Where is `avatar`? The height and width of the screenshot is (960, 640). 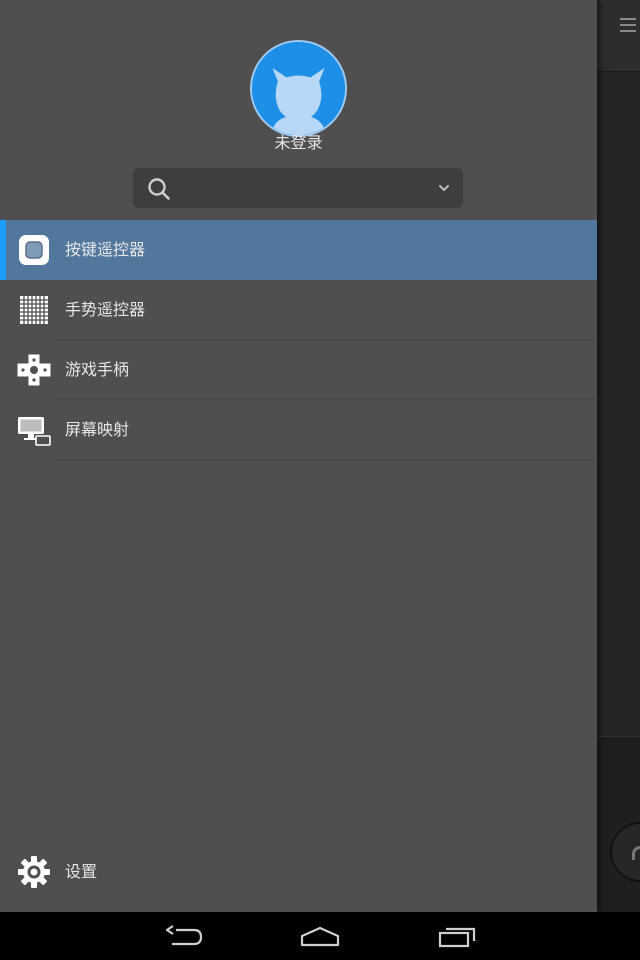 avatar is located at coordinates (298, 88).